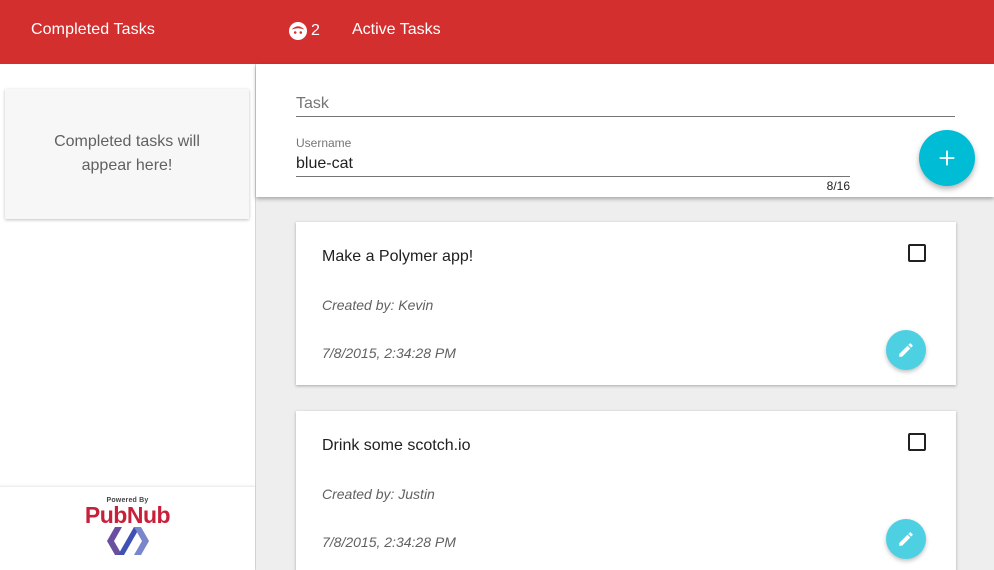  Describe the element at coordinates (298, 31) in the screenshot. I see `user-avatar-icon` at that location.